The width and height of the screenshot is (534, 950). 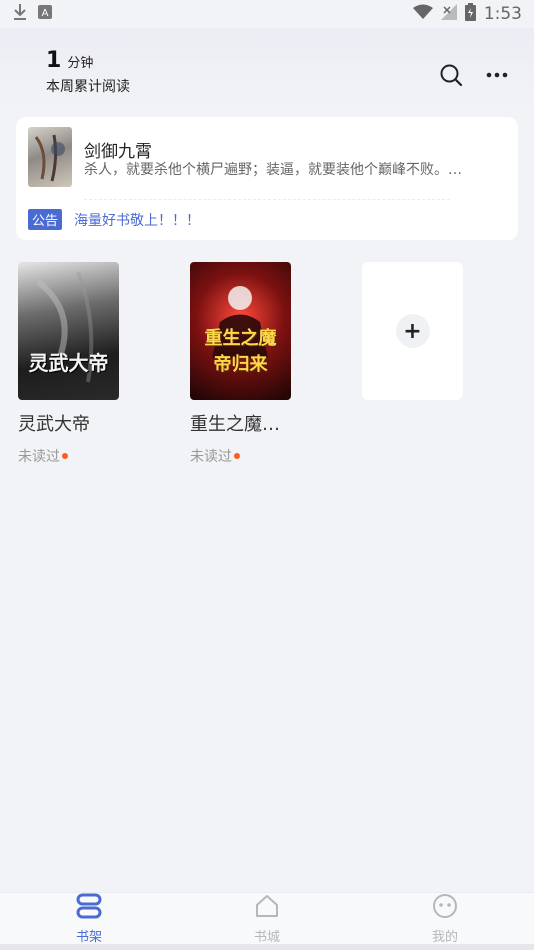 I want to click on system-nav-strip, so click(x=267, y=947).